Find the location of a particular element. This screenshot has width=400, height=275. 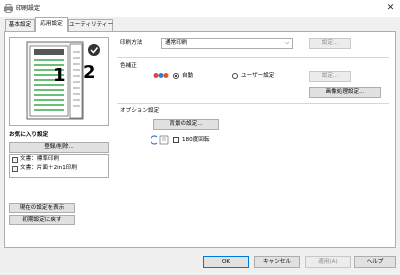

rotate-180-label: 180度回転 is located at coordinates (196, 140).